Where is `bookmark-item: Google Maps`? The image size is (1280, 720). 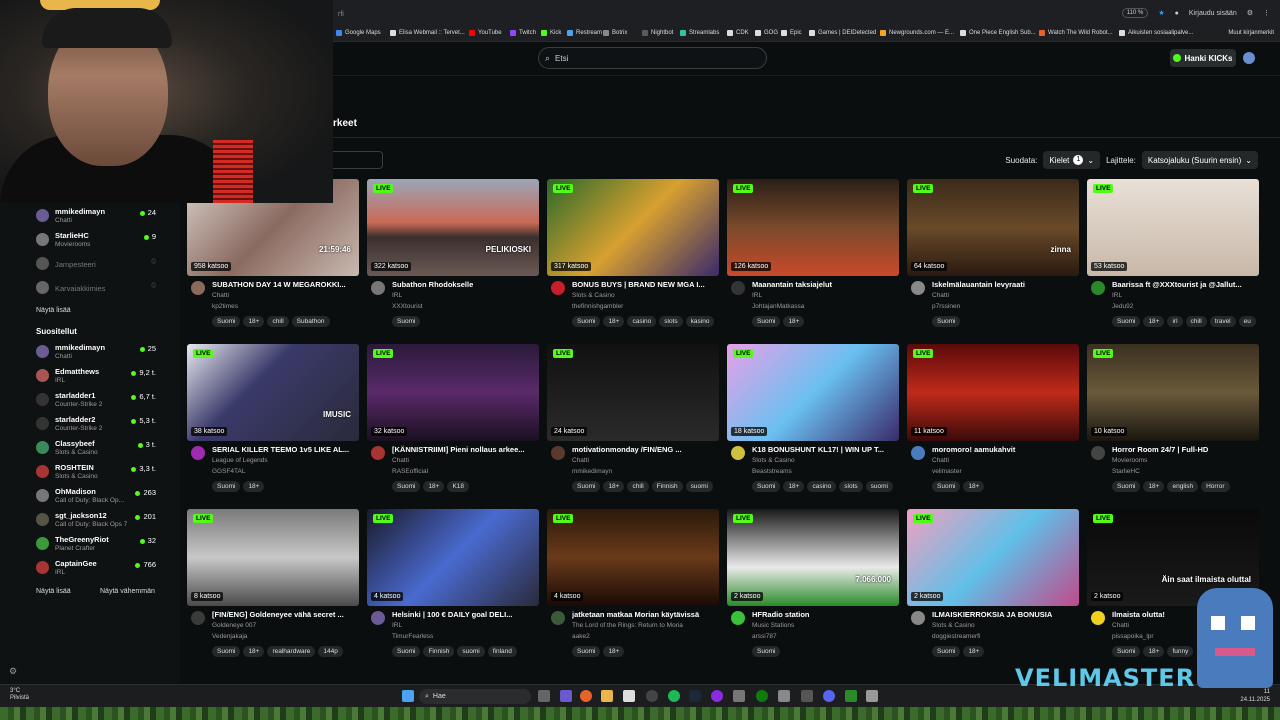
bookmark-item: Google Maps is located at coordinates (358, 33).